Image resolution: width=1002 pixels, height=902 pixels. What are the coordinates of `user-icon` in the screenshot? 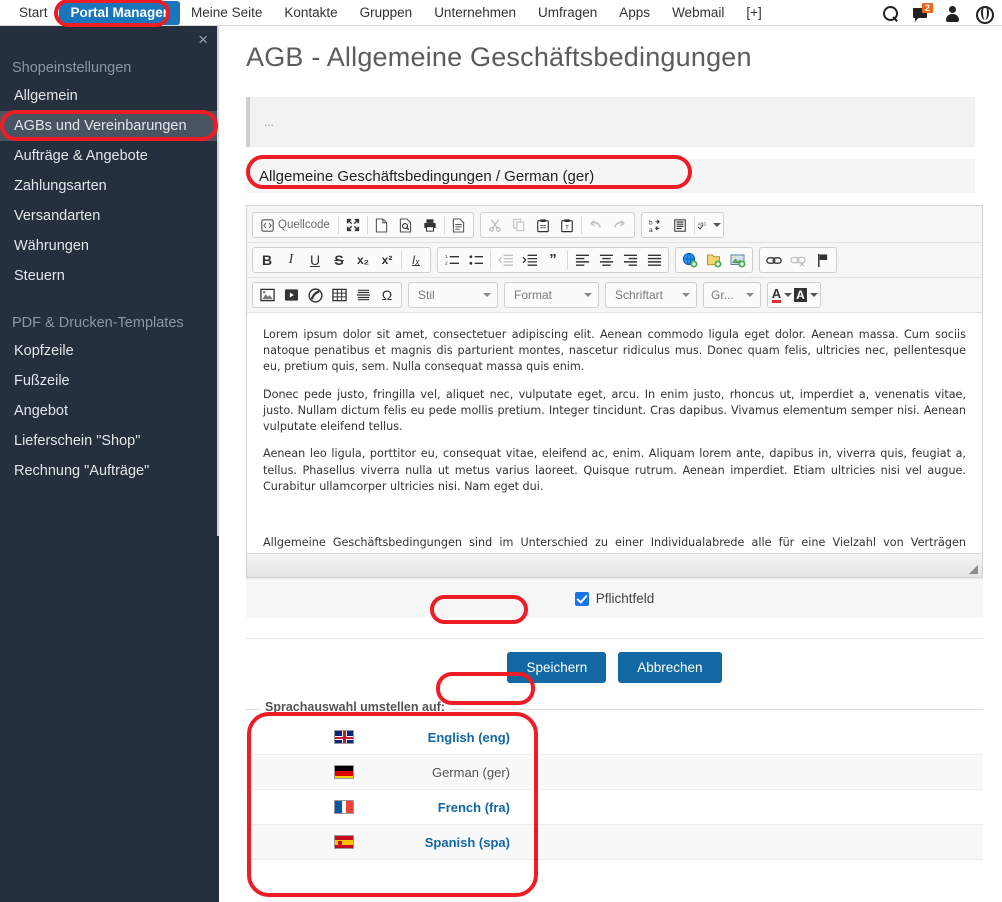 It's located at (952, 13).